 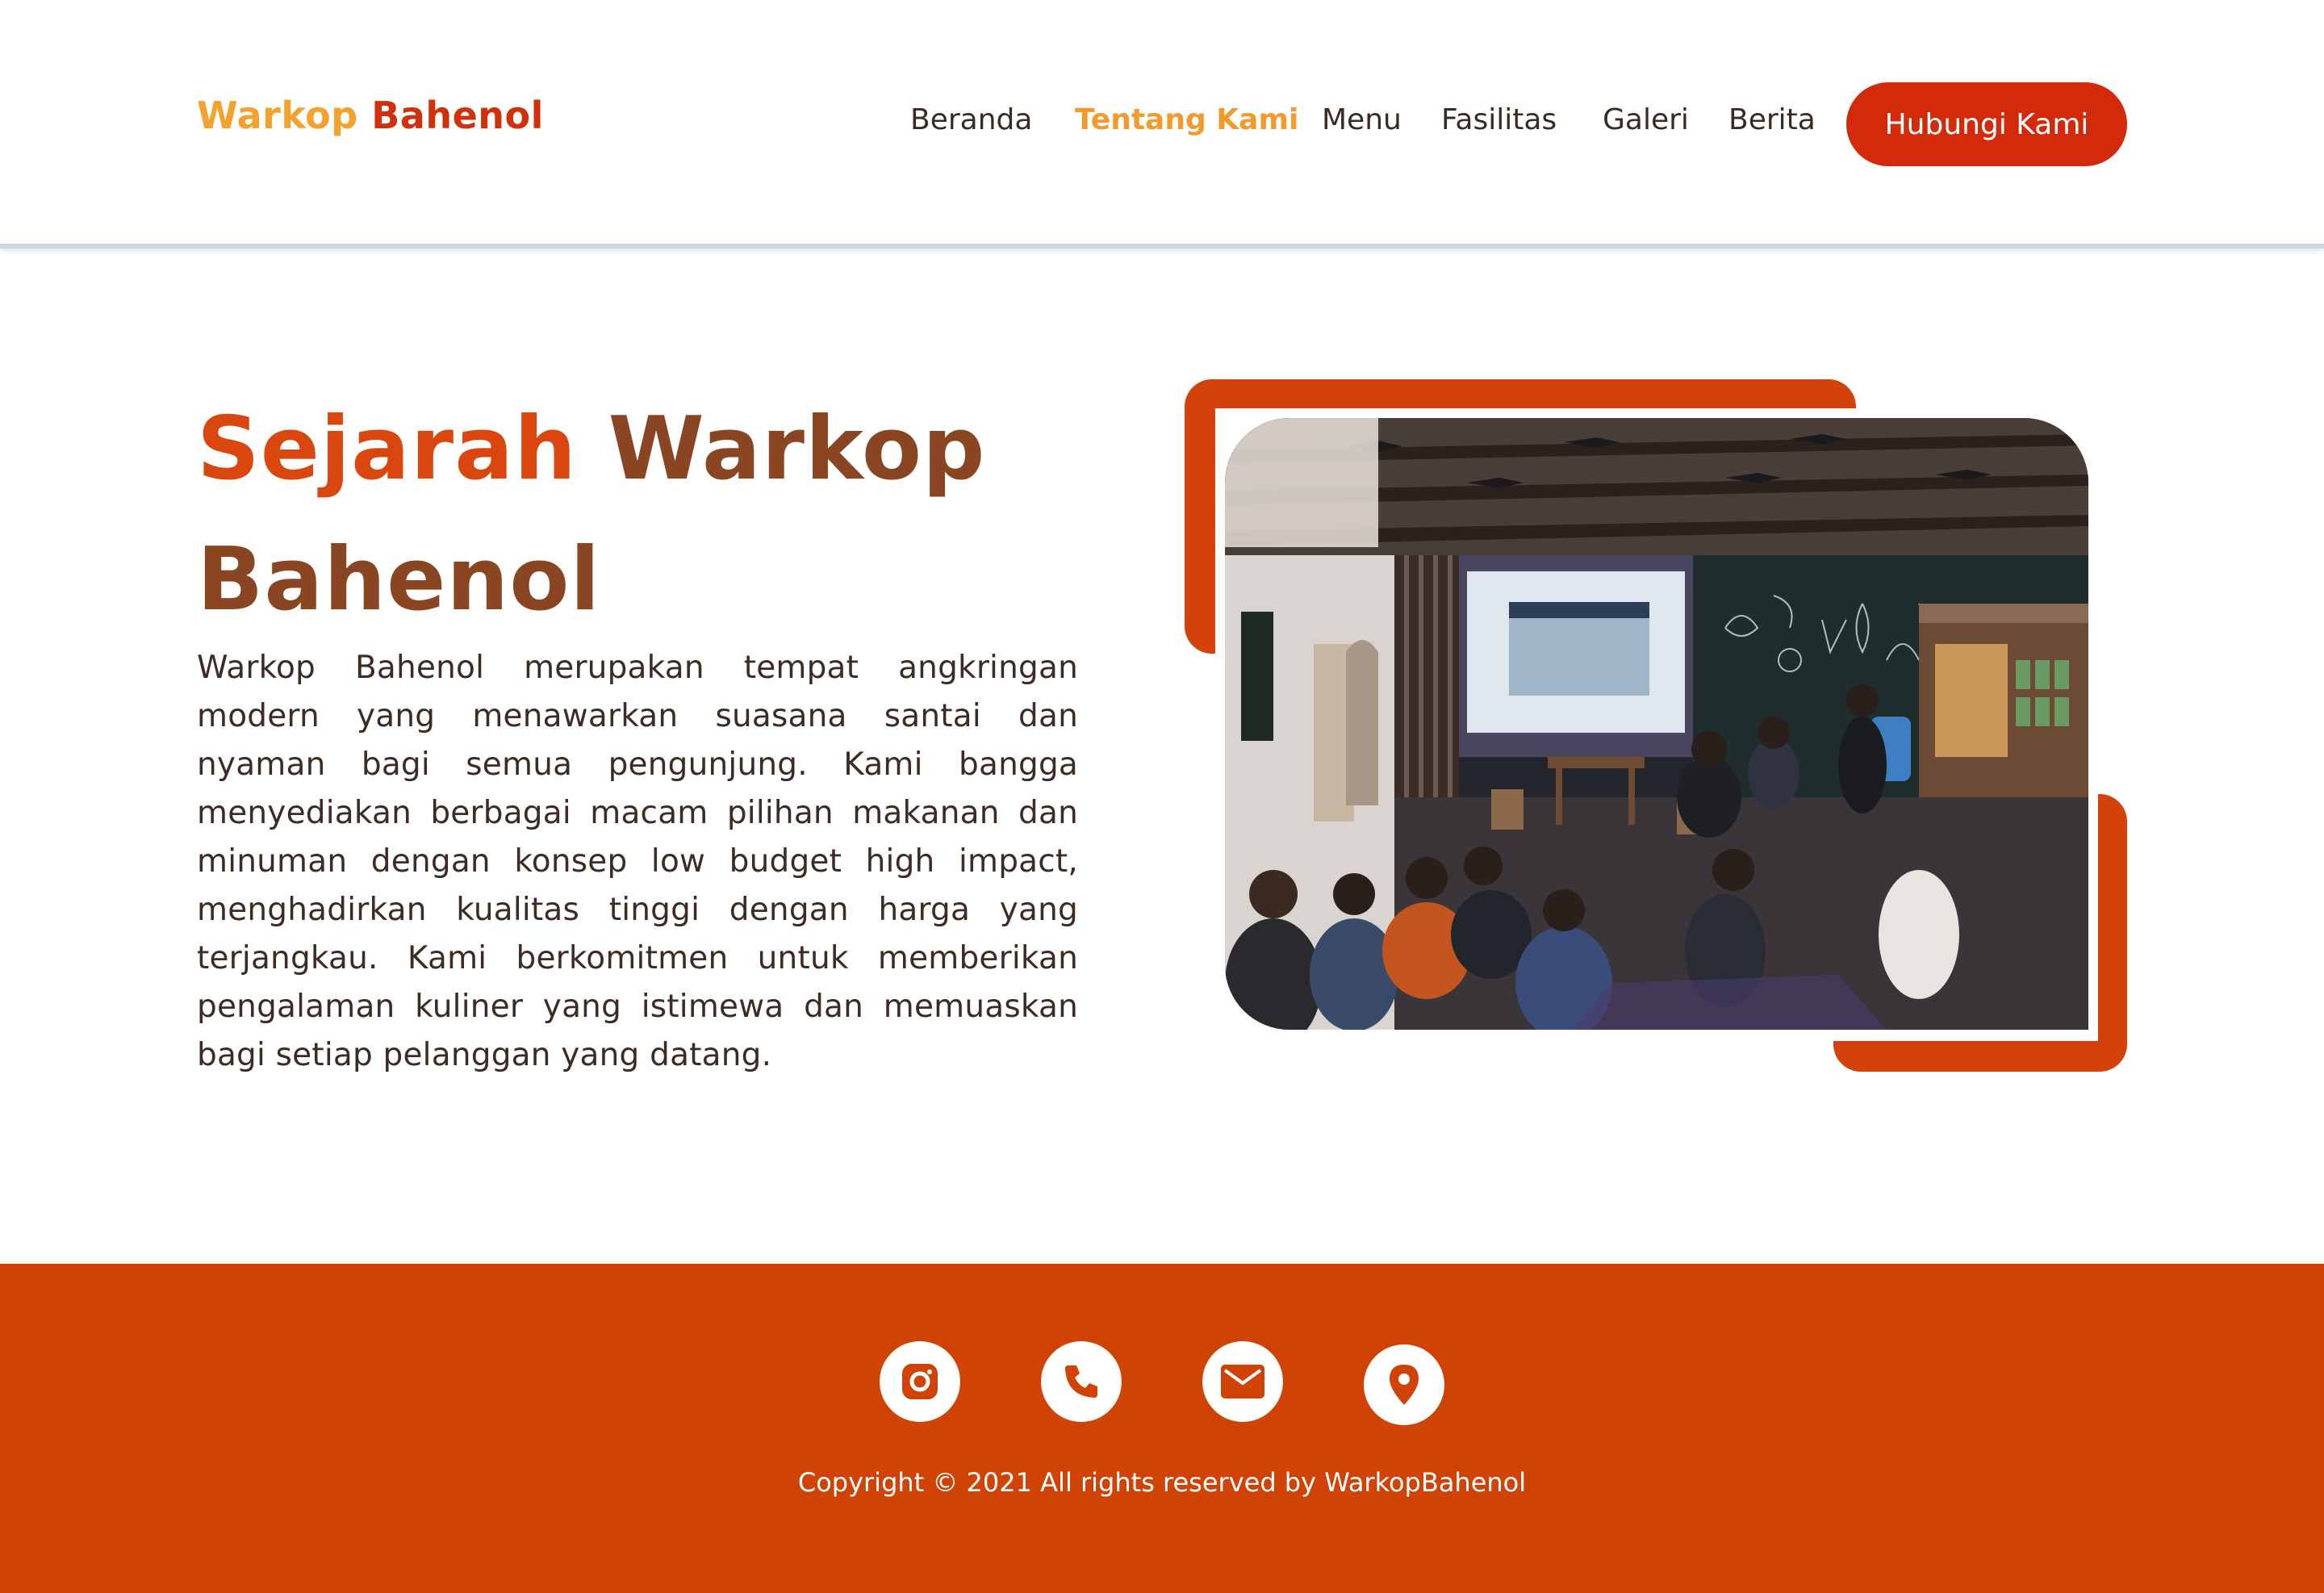 What do you see at coordinates (1499, 119) in the screenshot?
I see `nav-item-fasilitas: Fasilitas` at bounding box center [1499, 119].